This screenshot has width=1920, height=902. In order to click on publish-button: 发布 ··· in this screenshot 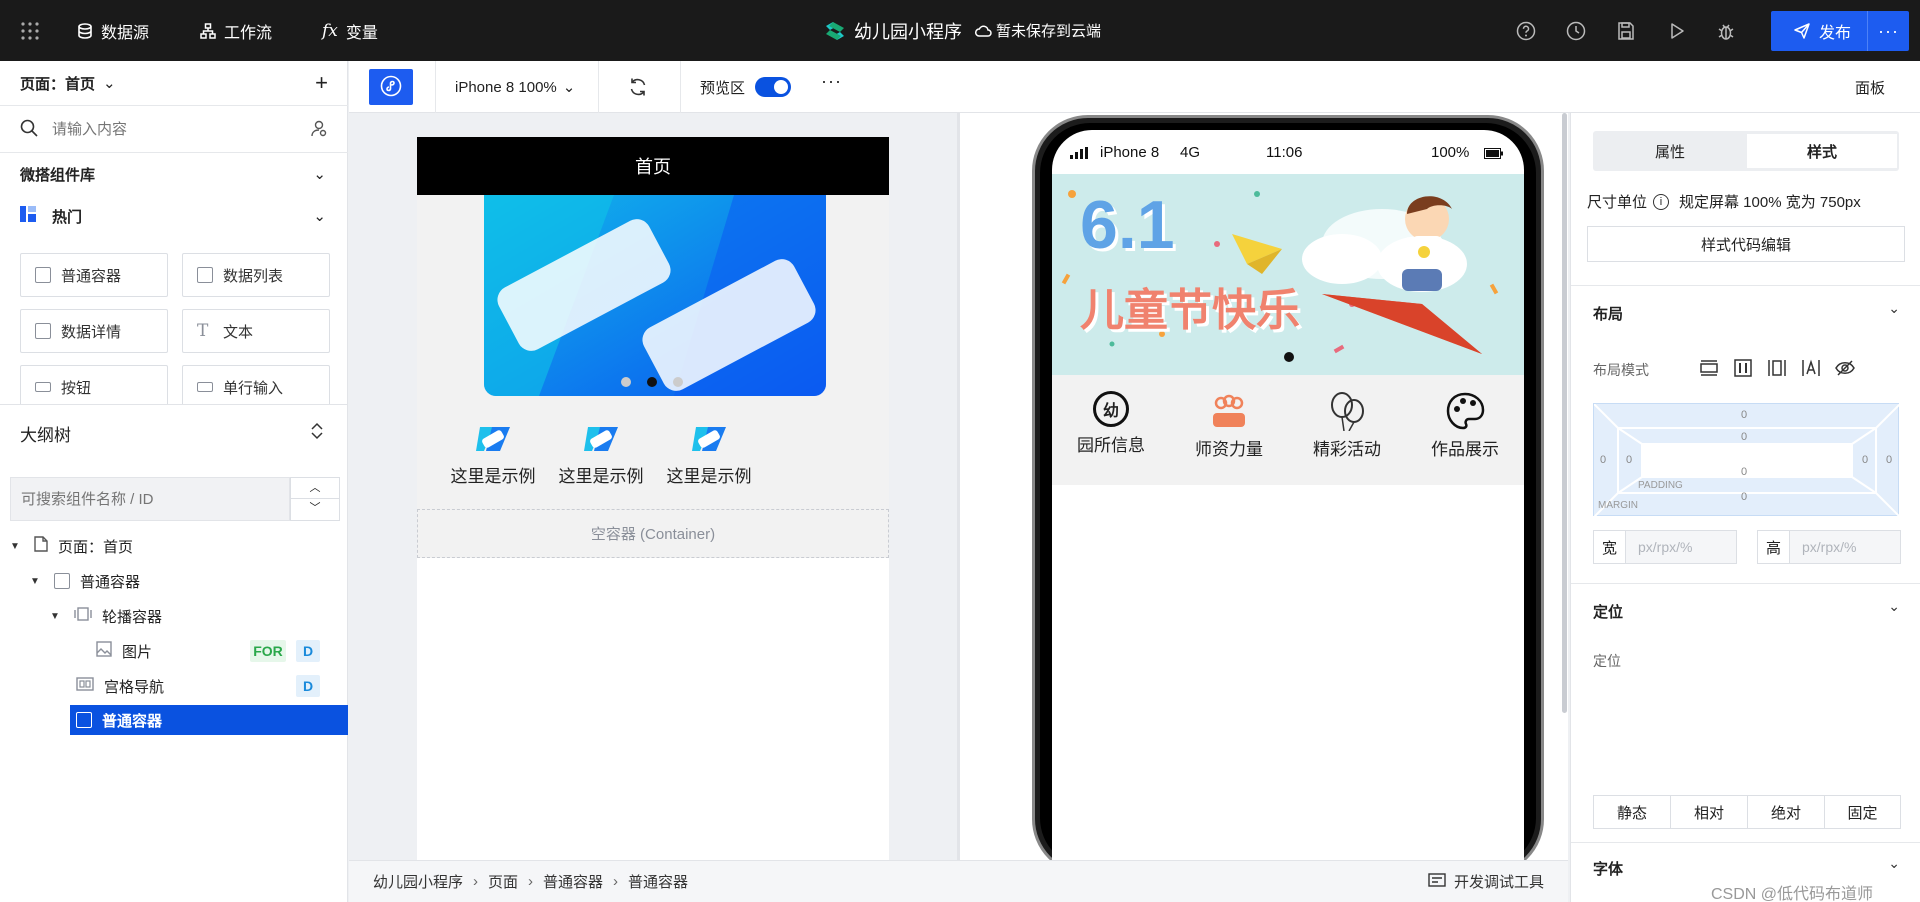, I will do `click(1840, 31)`.